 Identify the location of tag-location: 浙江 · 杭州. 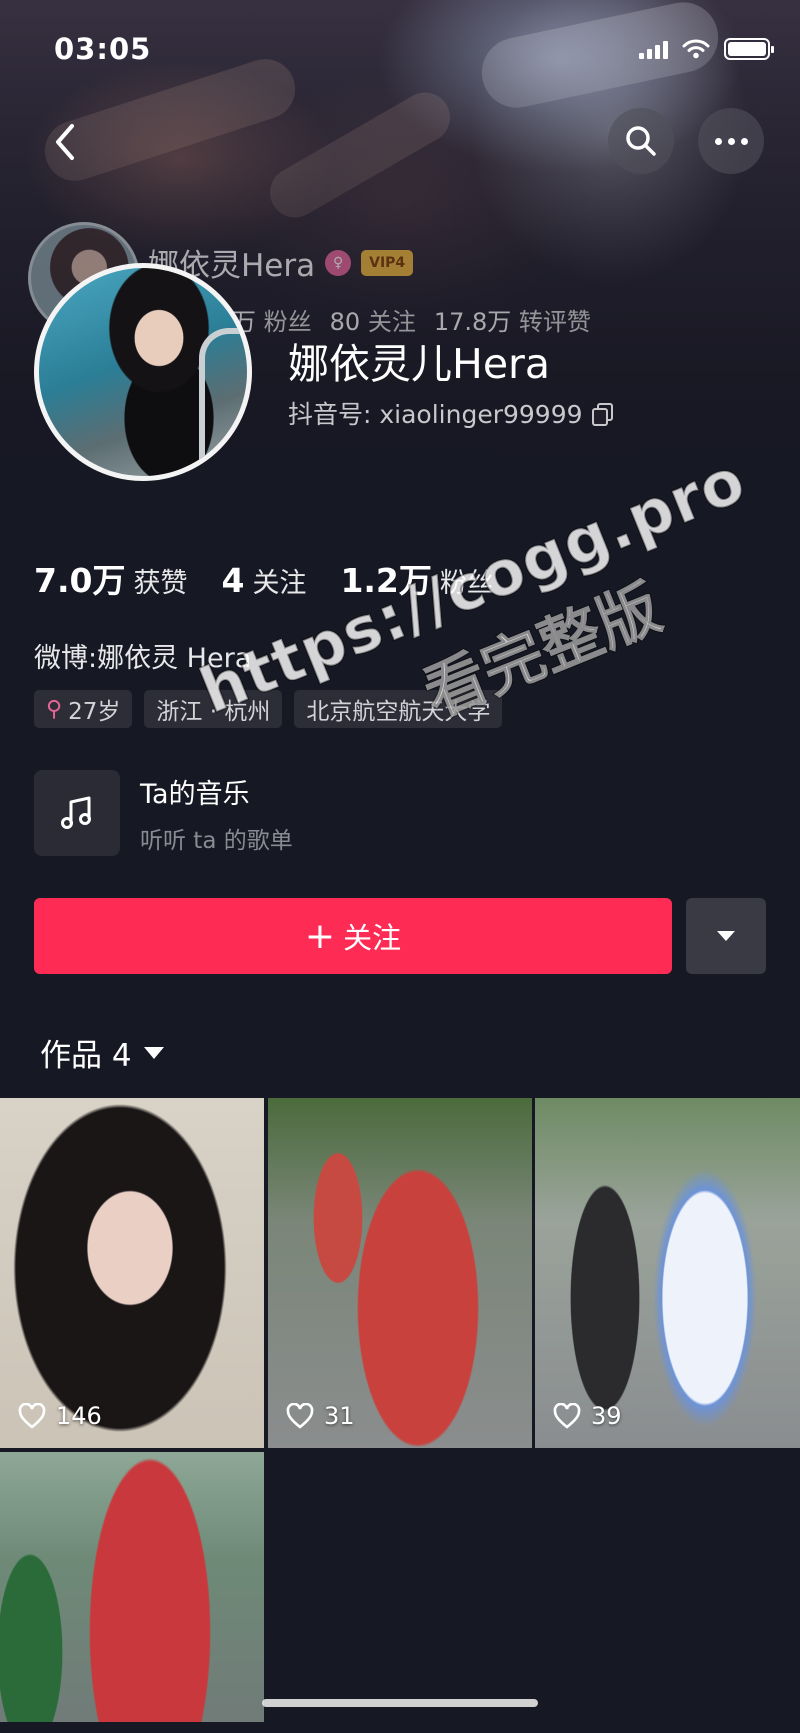
(213, 709).